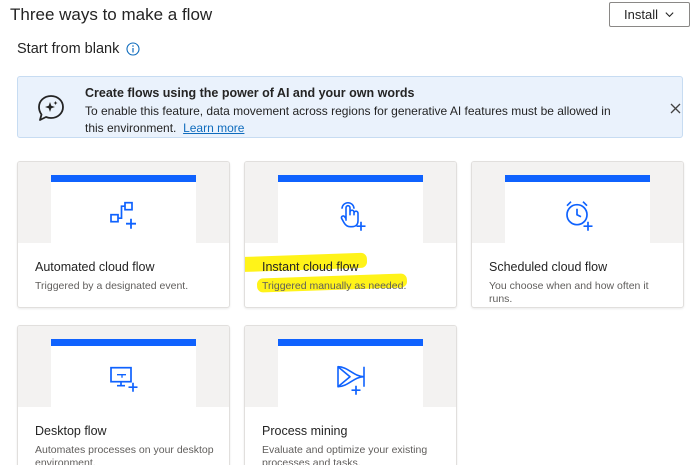 This screenshot has height=465, width=700. I want to click on banner-close-button, so click(675, 108).